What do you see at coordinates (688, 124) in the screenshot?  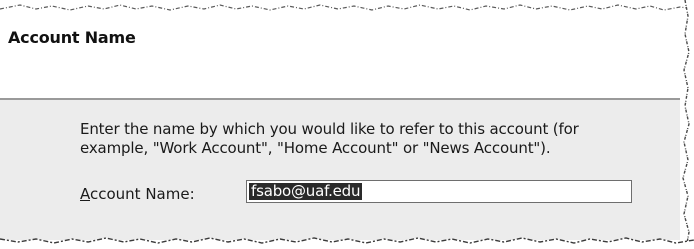 I see `torn-right-edge` at bounding box center [688, 124].